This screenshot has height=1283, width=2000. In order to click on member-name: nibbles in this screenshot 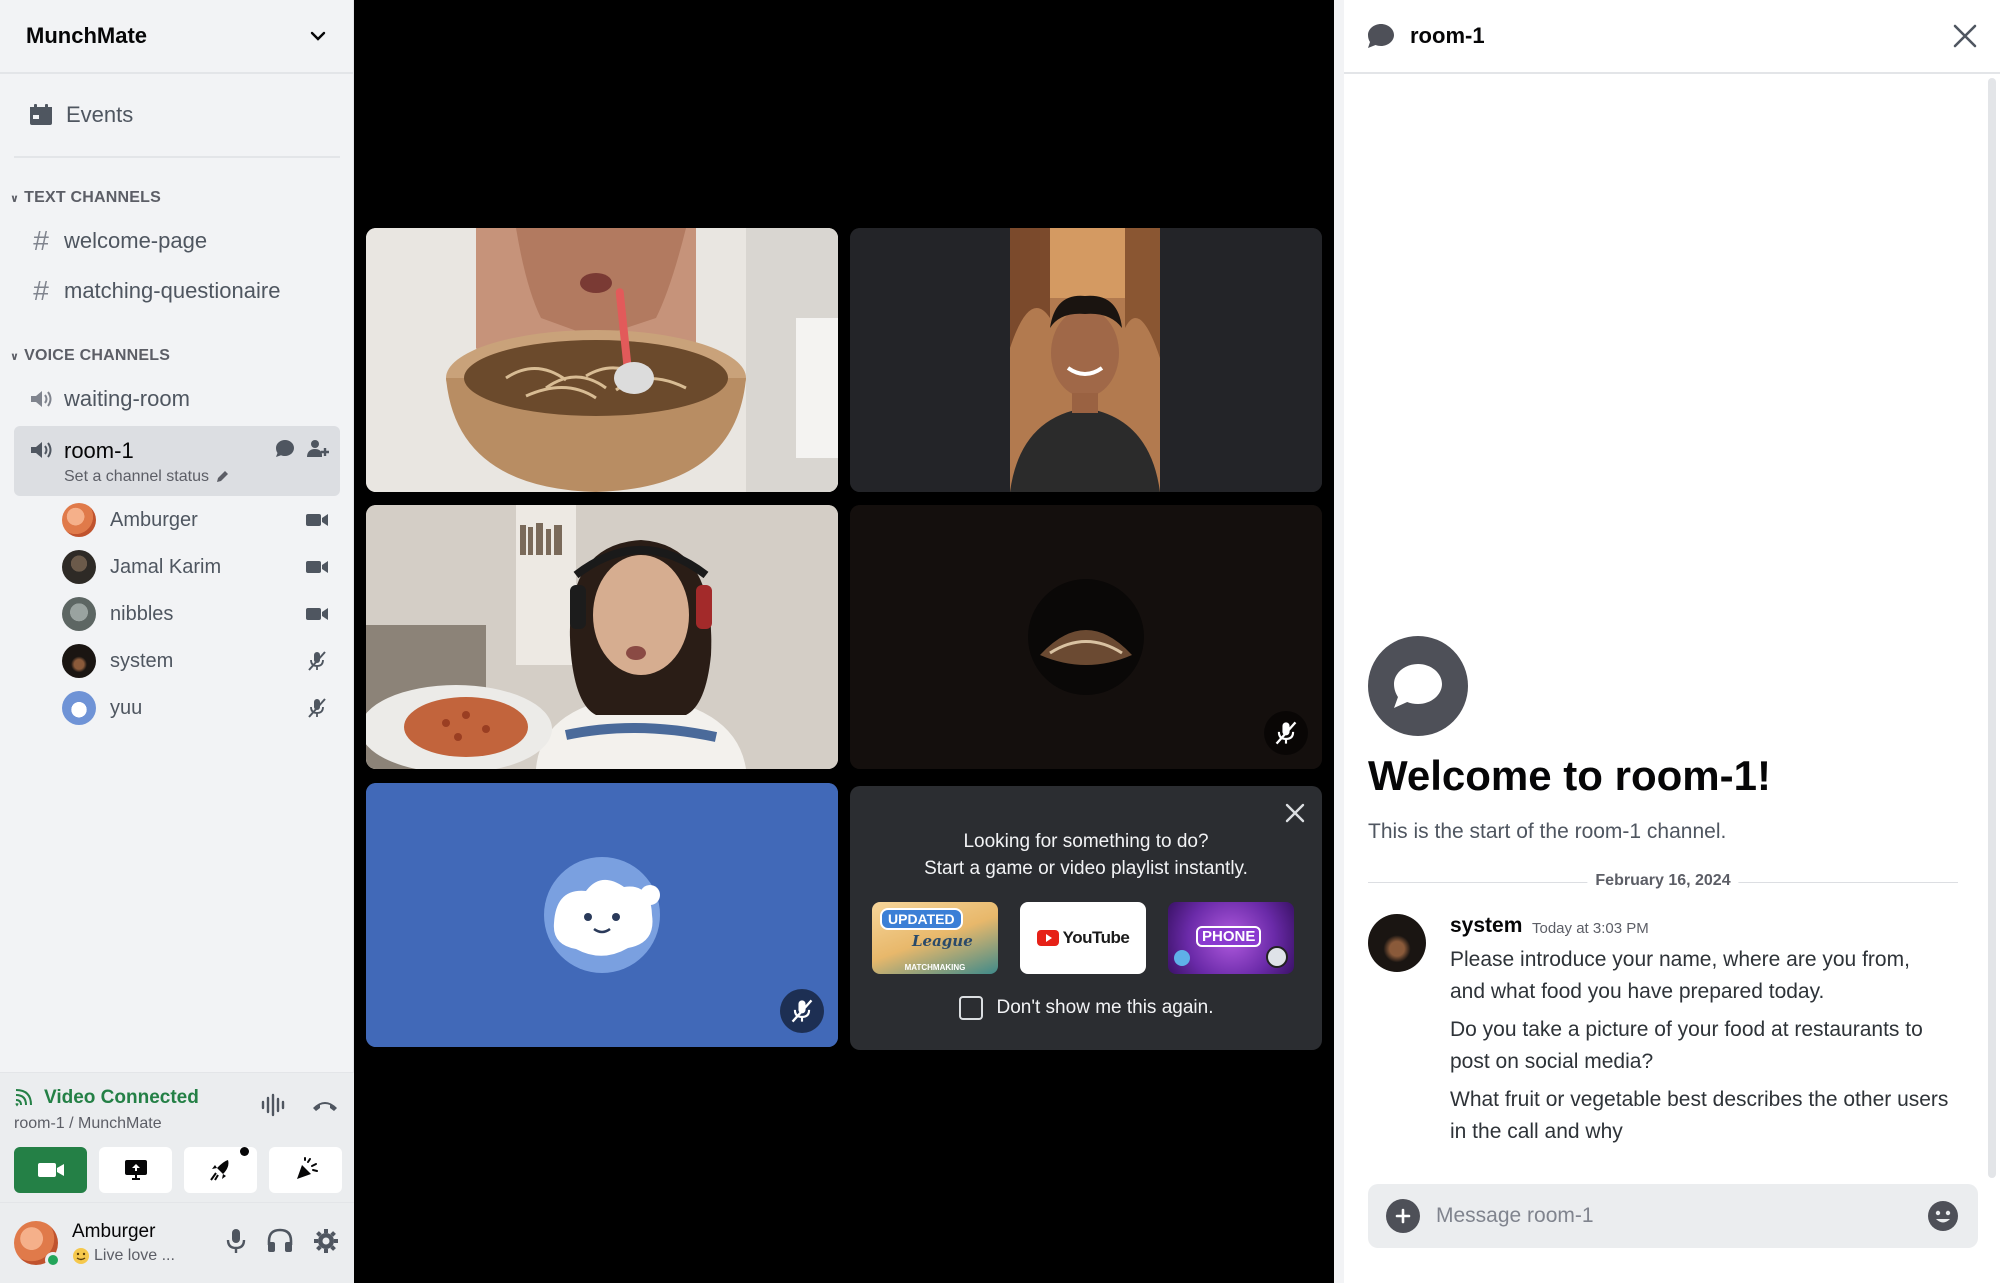, I will do `click(142, 613)`.